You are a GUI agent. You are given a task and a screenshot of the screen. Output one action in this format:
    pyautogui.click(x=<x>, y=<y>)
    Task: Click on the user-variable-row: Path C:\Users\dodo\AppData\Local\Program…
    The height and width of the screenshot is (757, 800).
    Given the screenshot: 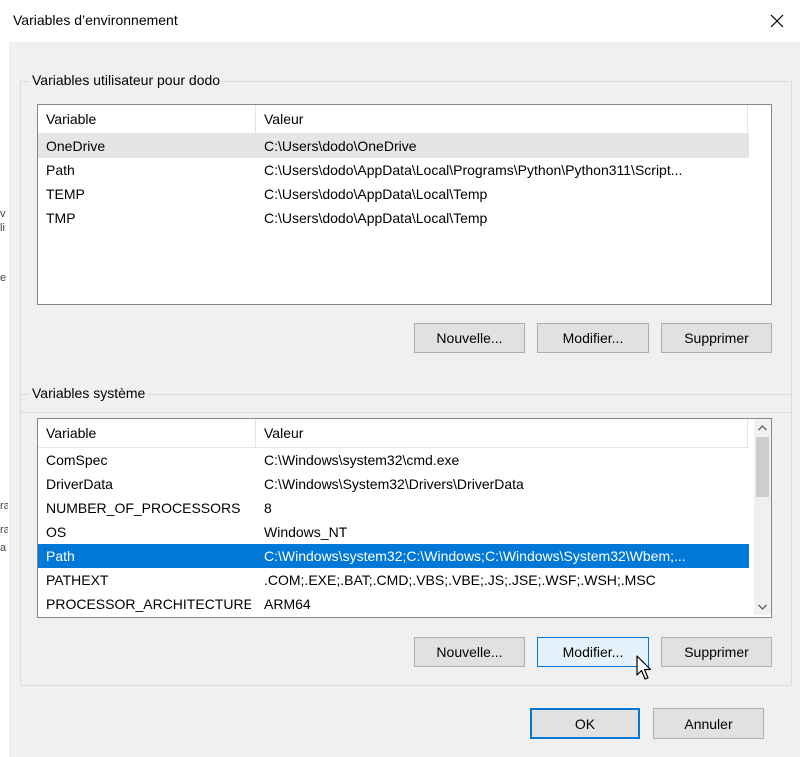 What is the action you would take?
    pyautogui.click(x=393, y=170)
    